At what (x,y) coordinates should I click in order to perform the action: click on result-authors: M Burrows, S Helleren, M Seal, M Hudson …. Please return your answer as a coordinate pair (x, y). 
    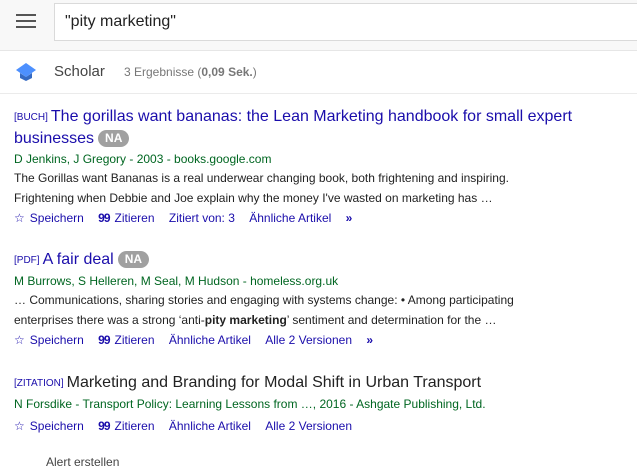
    Looking at the image, I should click on (176, 281).